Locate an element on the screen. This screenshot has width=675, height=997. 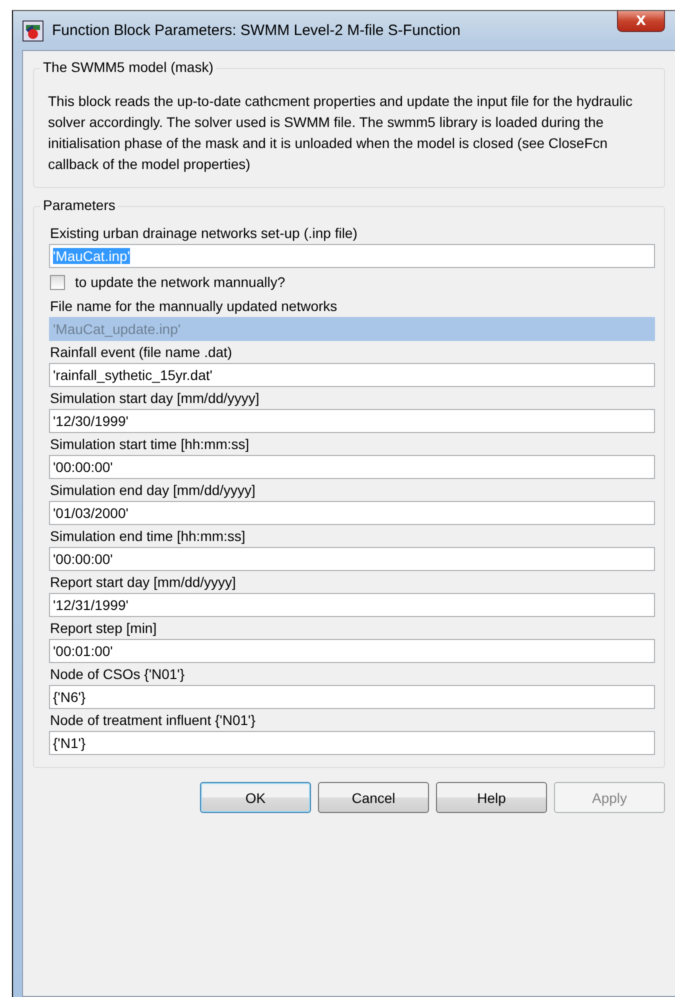
field-label: Simulation end day [mm/dd/yyyy] is located at coordinates (152, 490).